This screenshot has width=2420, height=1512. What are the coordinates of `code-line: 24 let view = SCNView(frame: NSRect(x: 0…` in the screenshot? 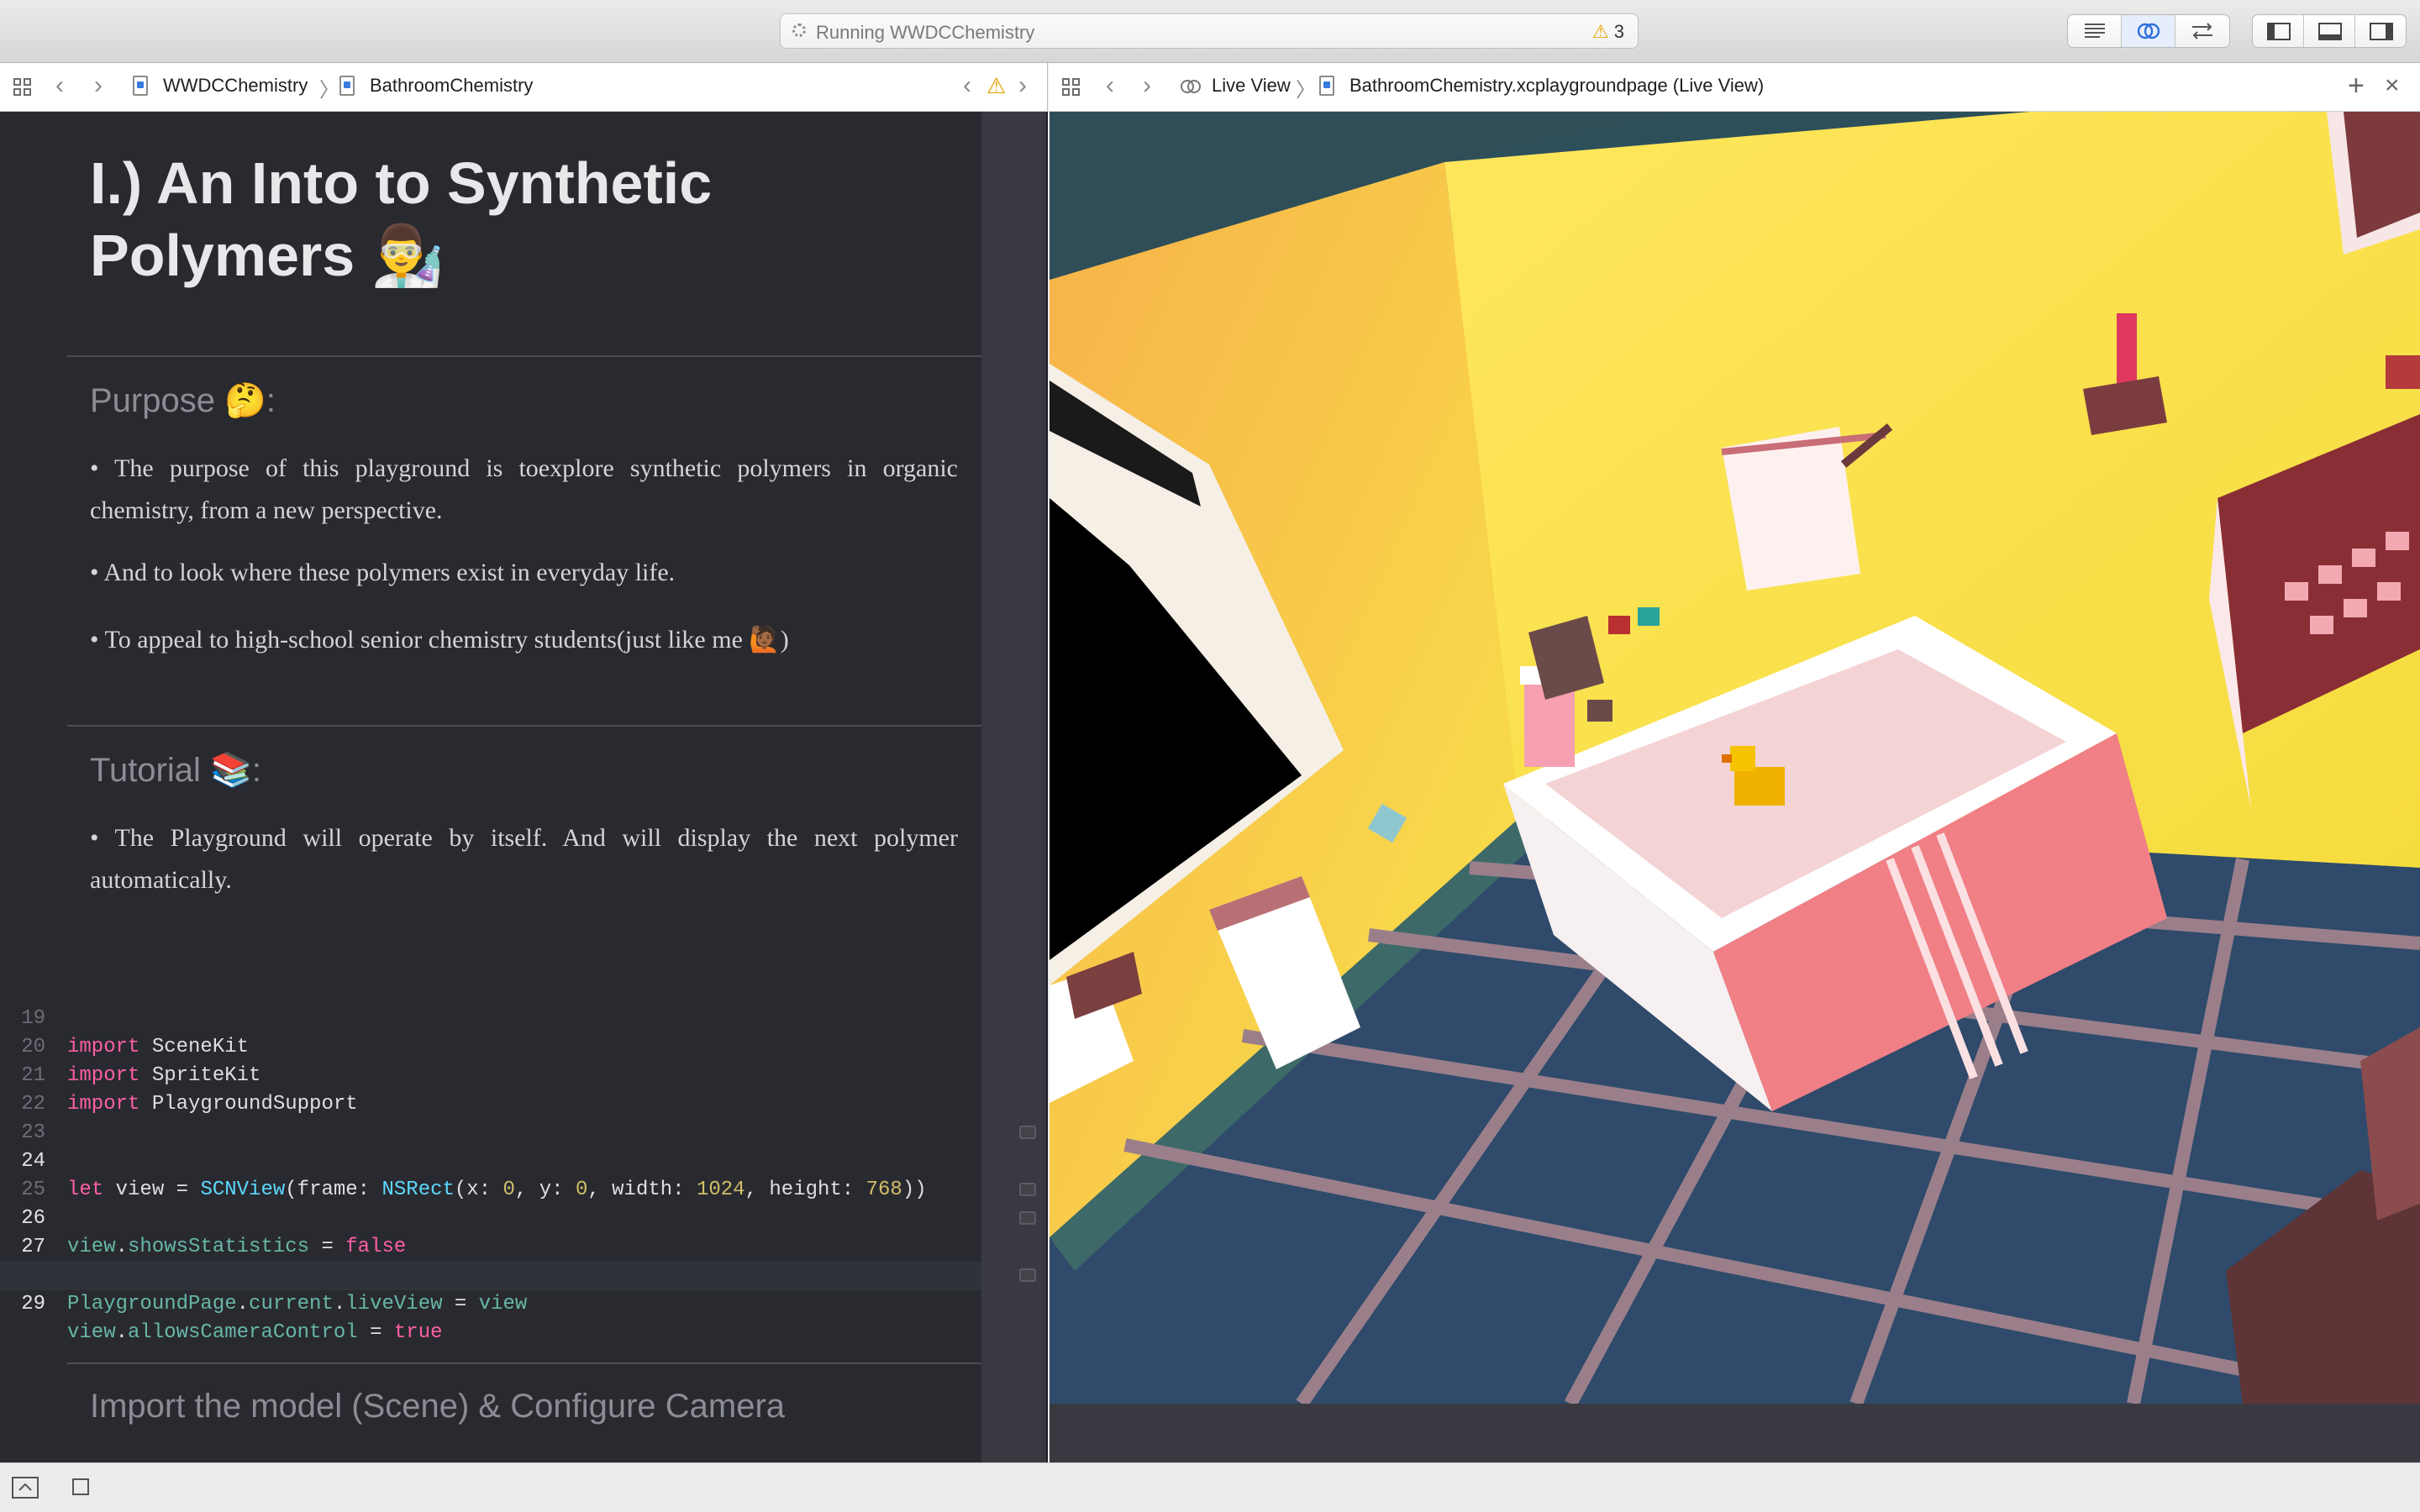 It's located at (491, 1160).